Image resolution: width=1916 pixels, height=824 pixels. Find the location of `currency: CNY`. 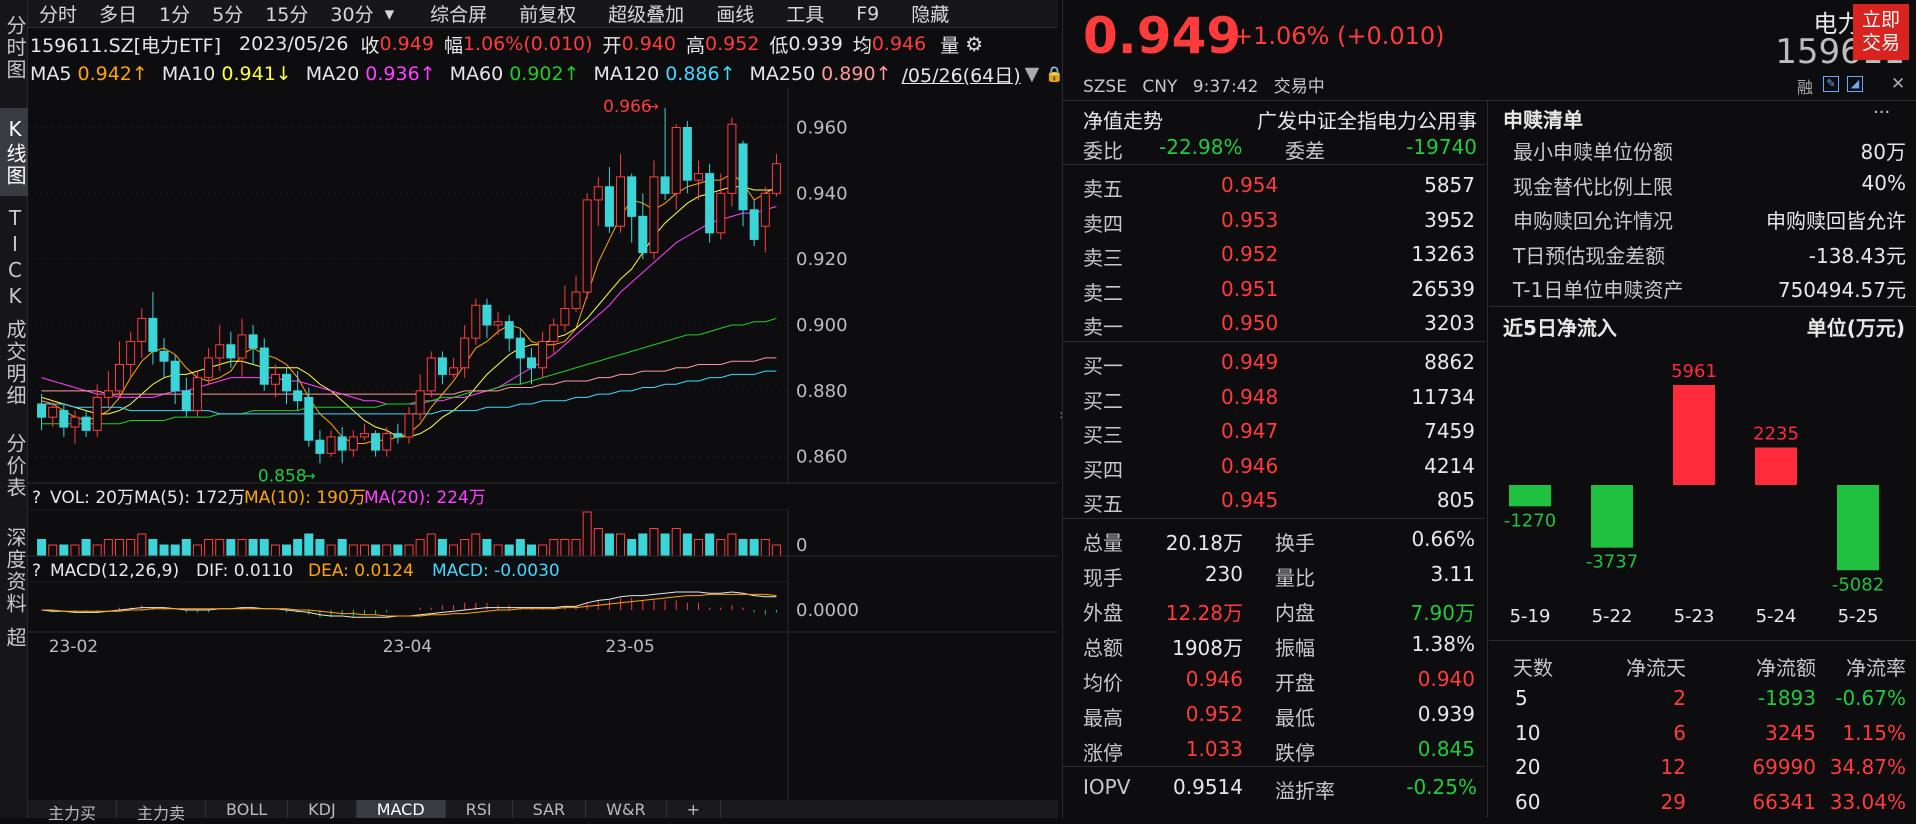

currency: CNY is located at coordinates (1160, 87).